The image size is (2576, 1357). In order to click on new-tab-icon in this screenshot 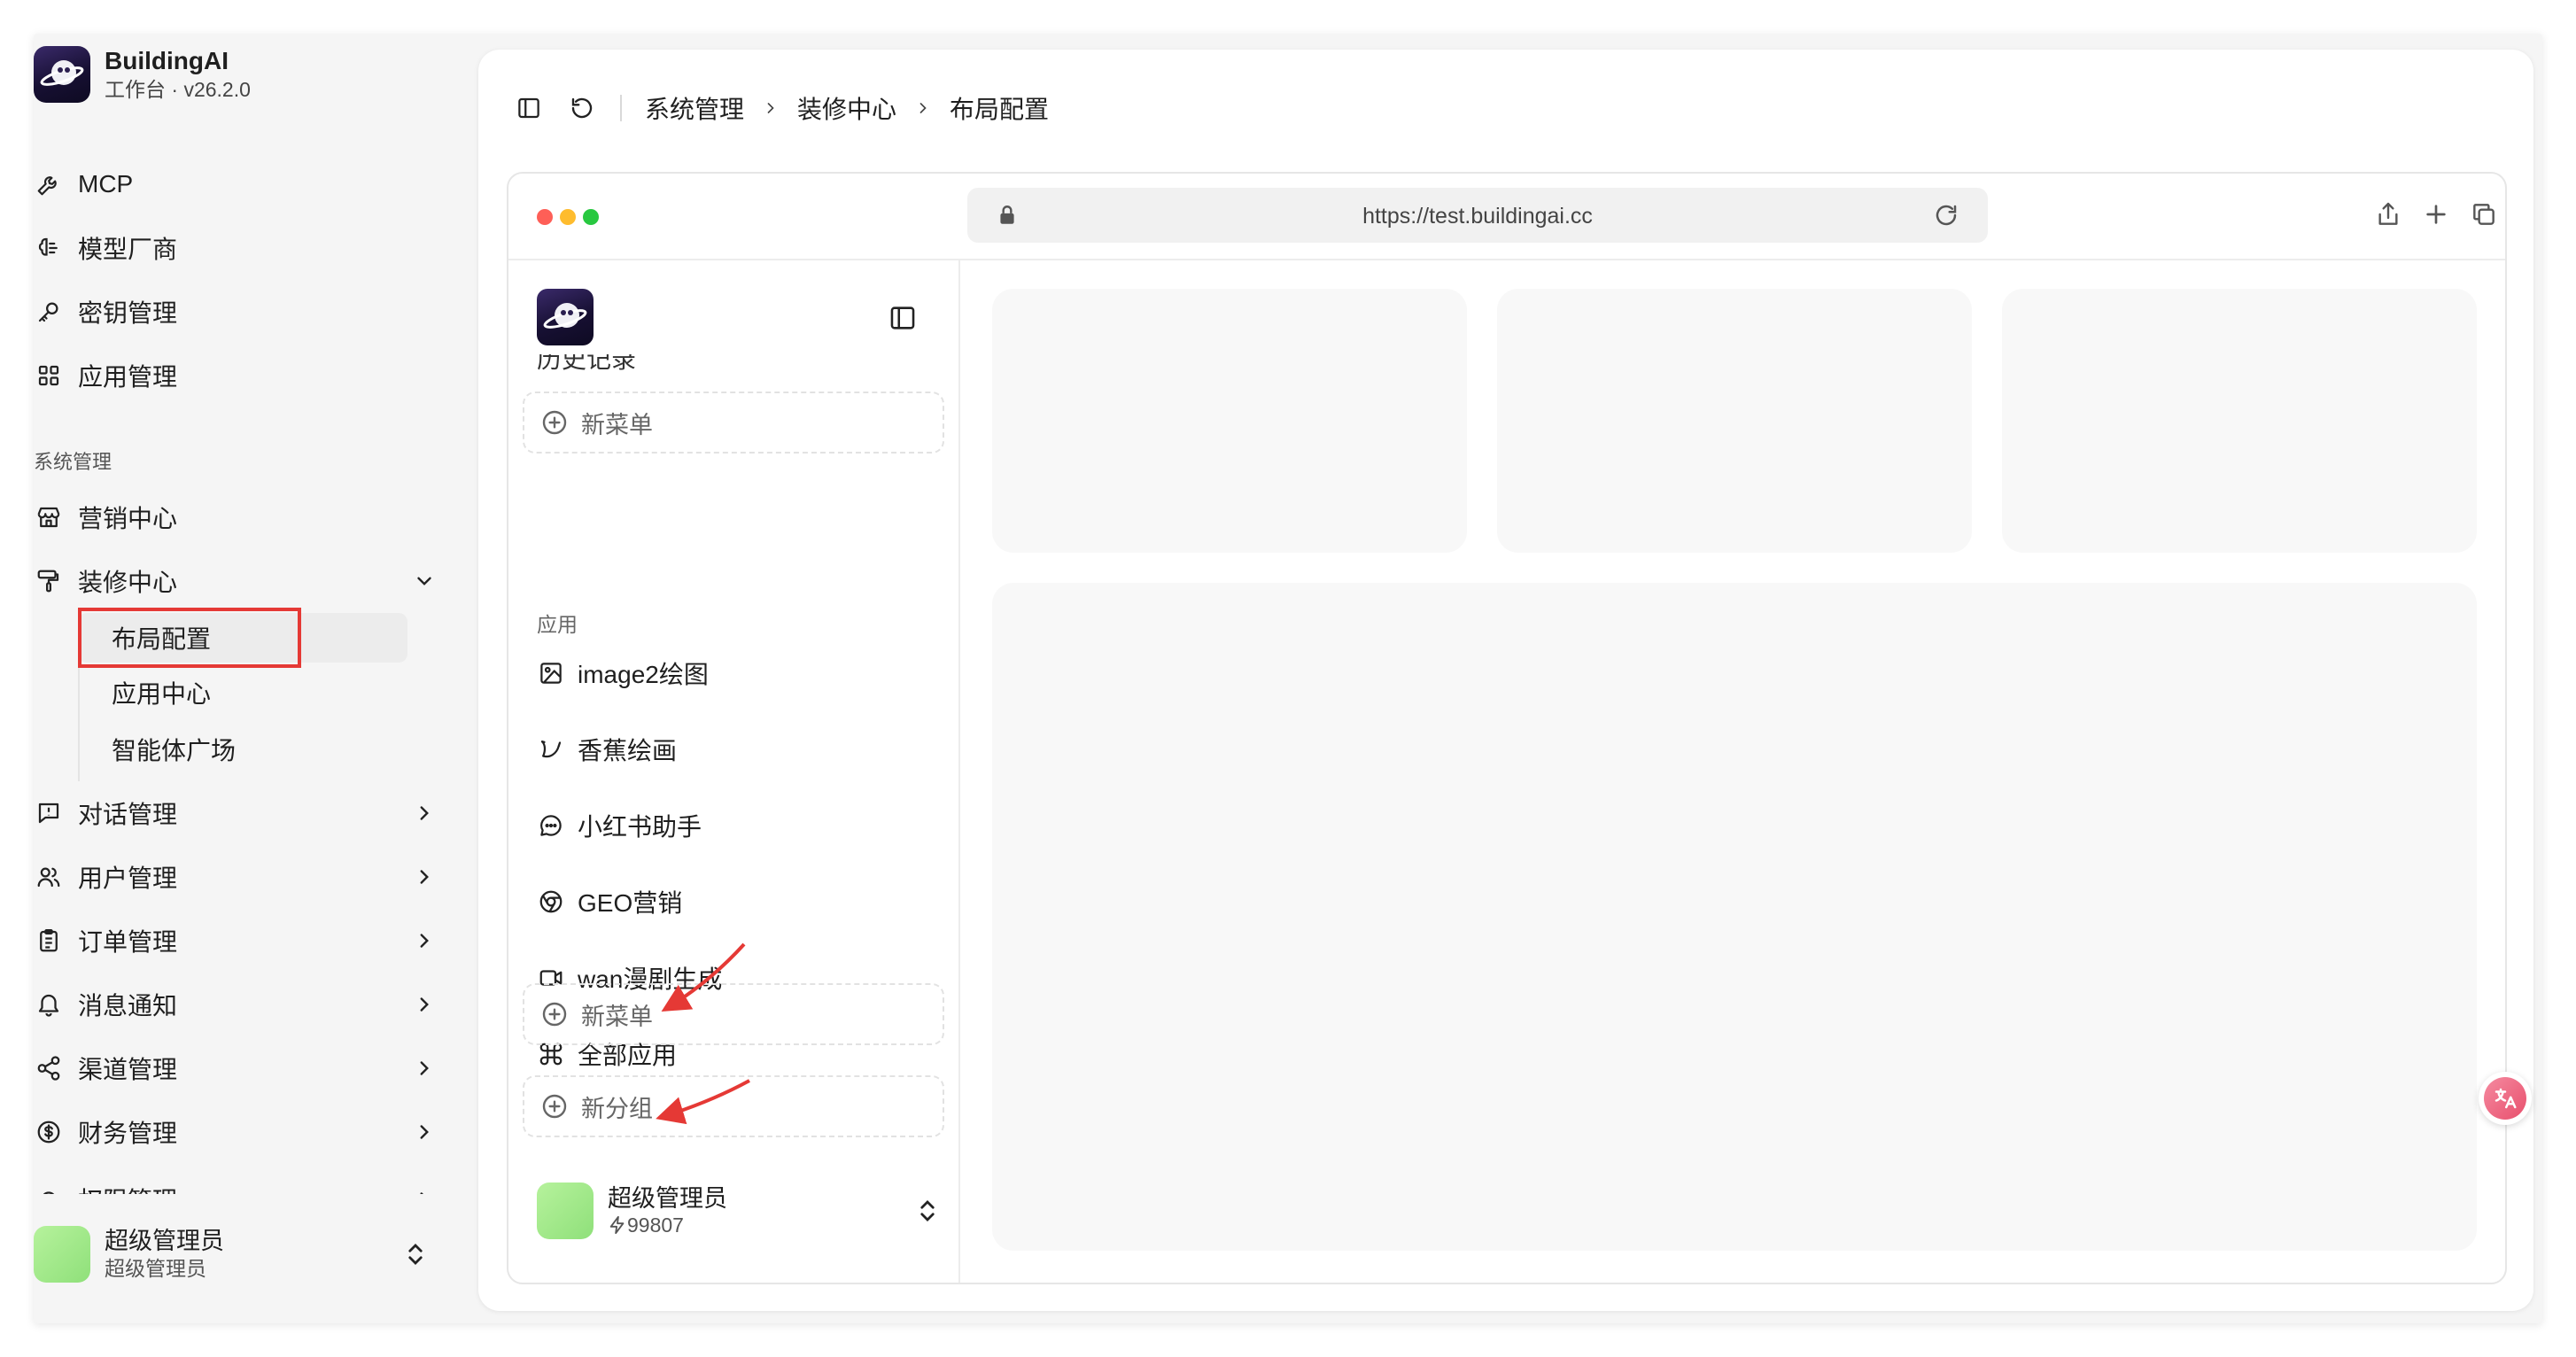, I will do `click(2436, 214)`.